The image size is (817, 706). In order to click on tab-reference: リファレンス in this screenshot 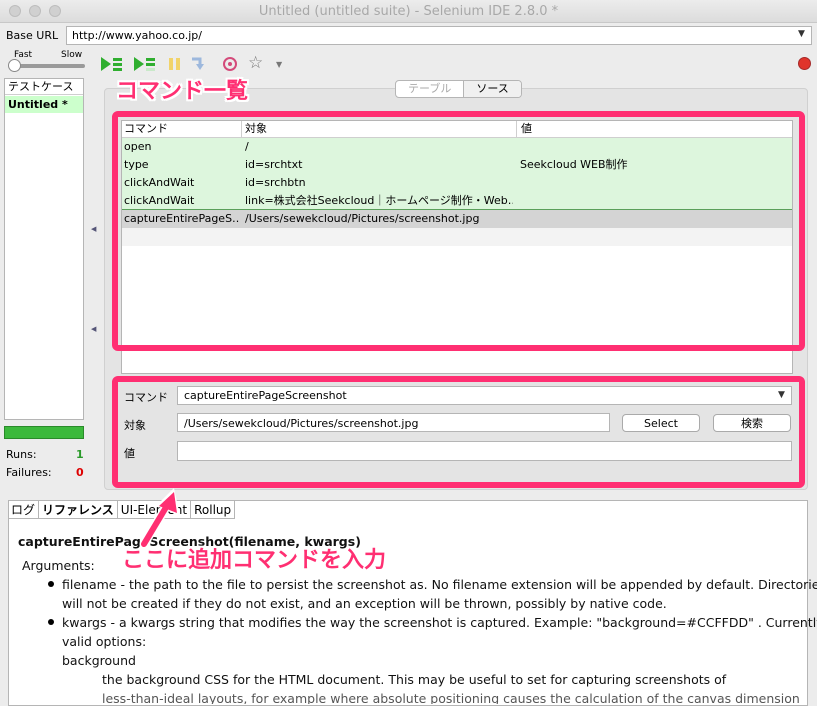, I will do `click(78, 510)`.